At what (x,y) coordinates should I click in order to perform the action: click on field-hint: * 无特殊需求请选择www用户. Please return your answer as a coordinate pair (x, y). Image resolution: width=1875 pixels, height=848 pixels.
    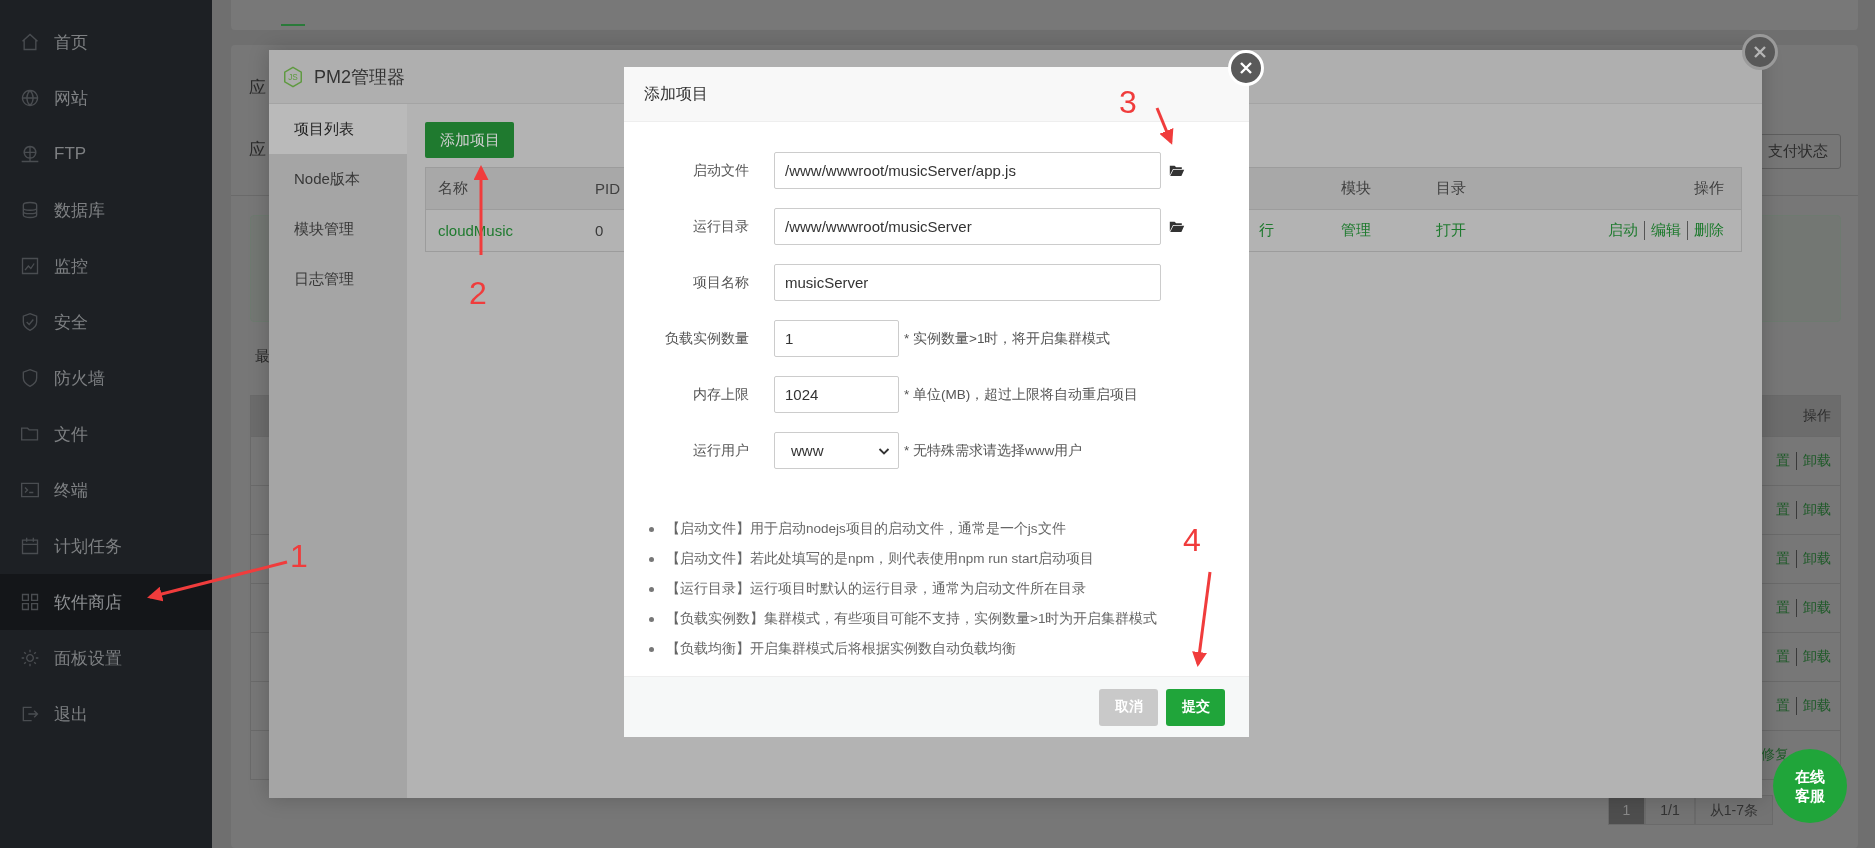
    Looking at the image, I should click on (993, 450).